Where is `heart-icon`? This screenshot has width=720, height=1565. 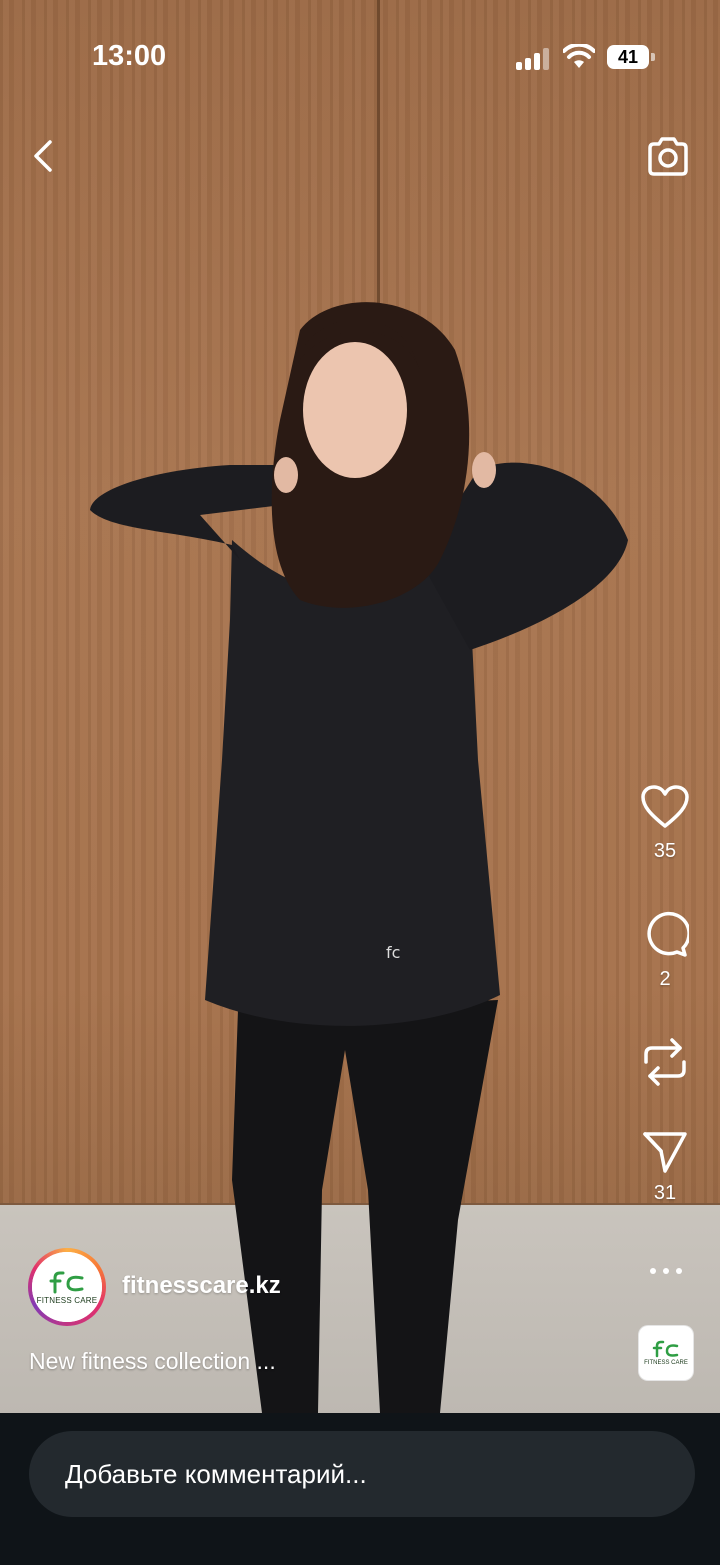 heart-icon is located at coordinates (665, 807).